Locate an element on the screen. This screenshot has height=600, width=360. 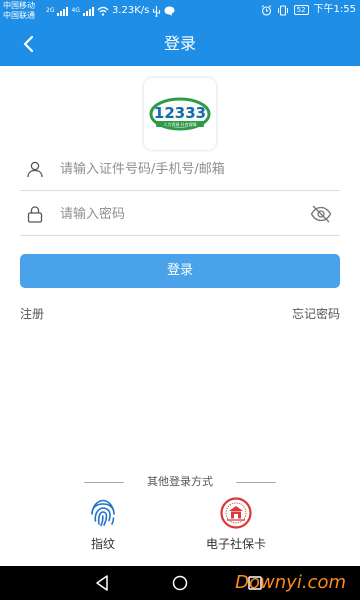
chat-icon is located at coordinates (169, 11).